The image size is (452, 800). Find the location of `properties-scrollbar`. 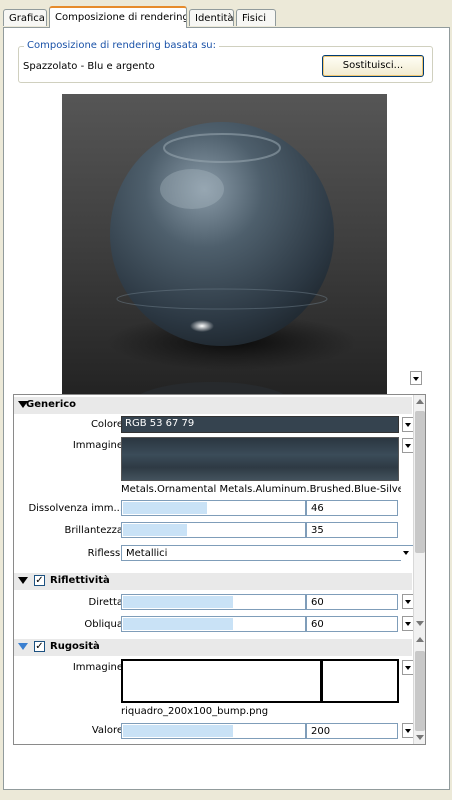

properties-scrollbar is located at coordinates (419, 569).